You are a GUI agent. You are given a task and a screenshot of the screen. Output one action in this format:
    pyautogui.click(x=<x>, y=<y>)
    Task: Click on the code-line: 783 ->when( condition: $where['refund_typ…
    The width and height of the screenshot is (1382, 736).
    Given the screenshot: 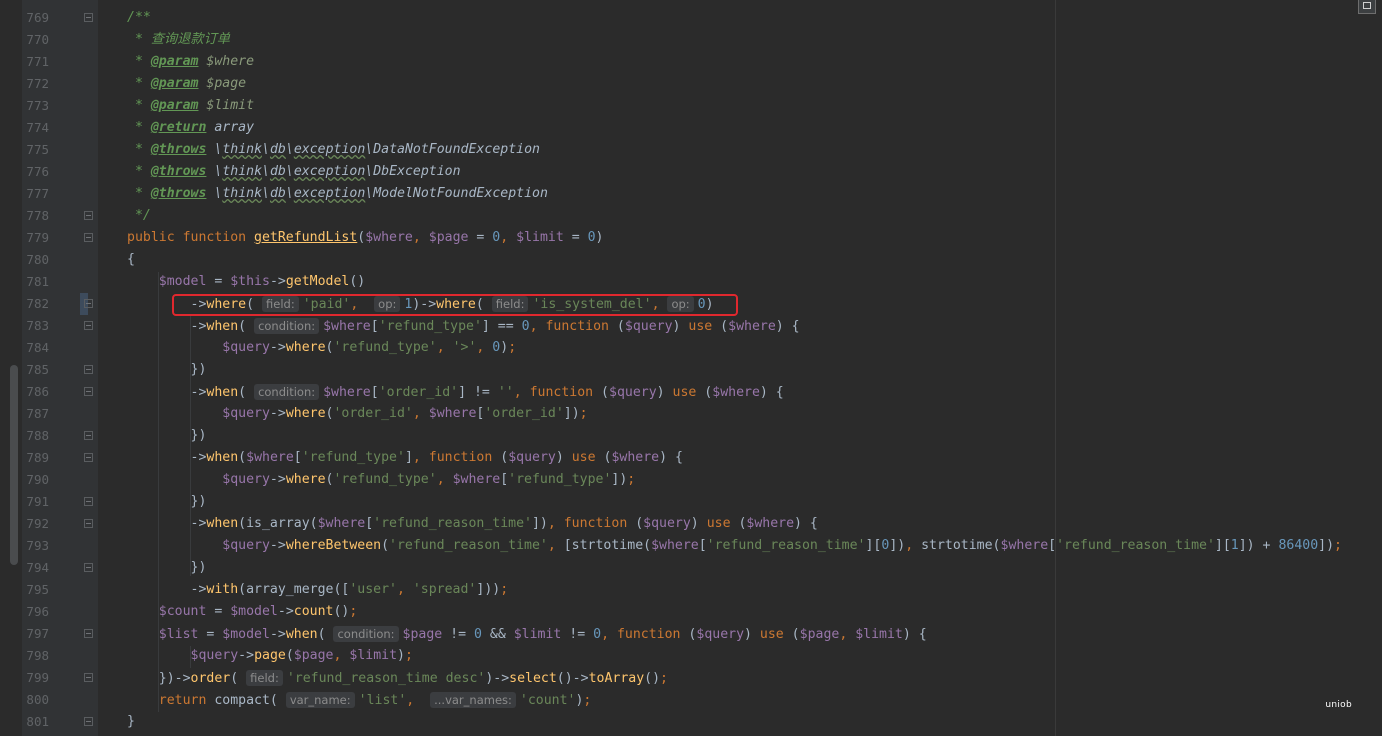 What is the action you would take?
    pyautogui.click(x=691, y=326)
    